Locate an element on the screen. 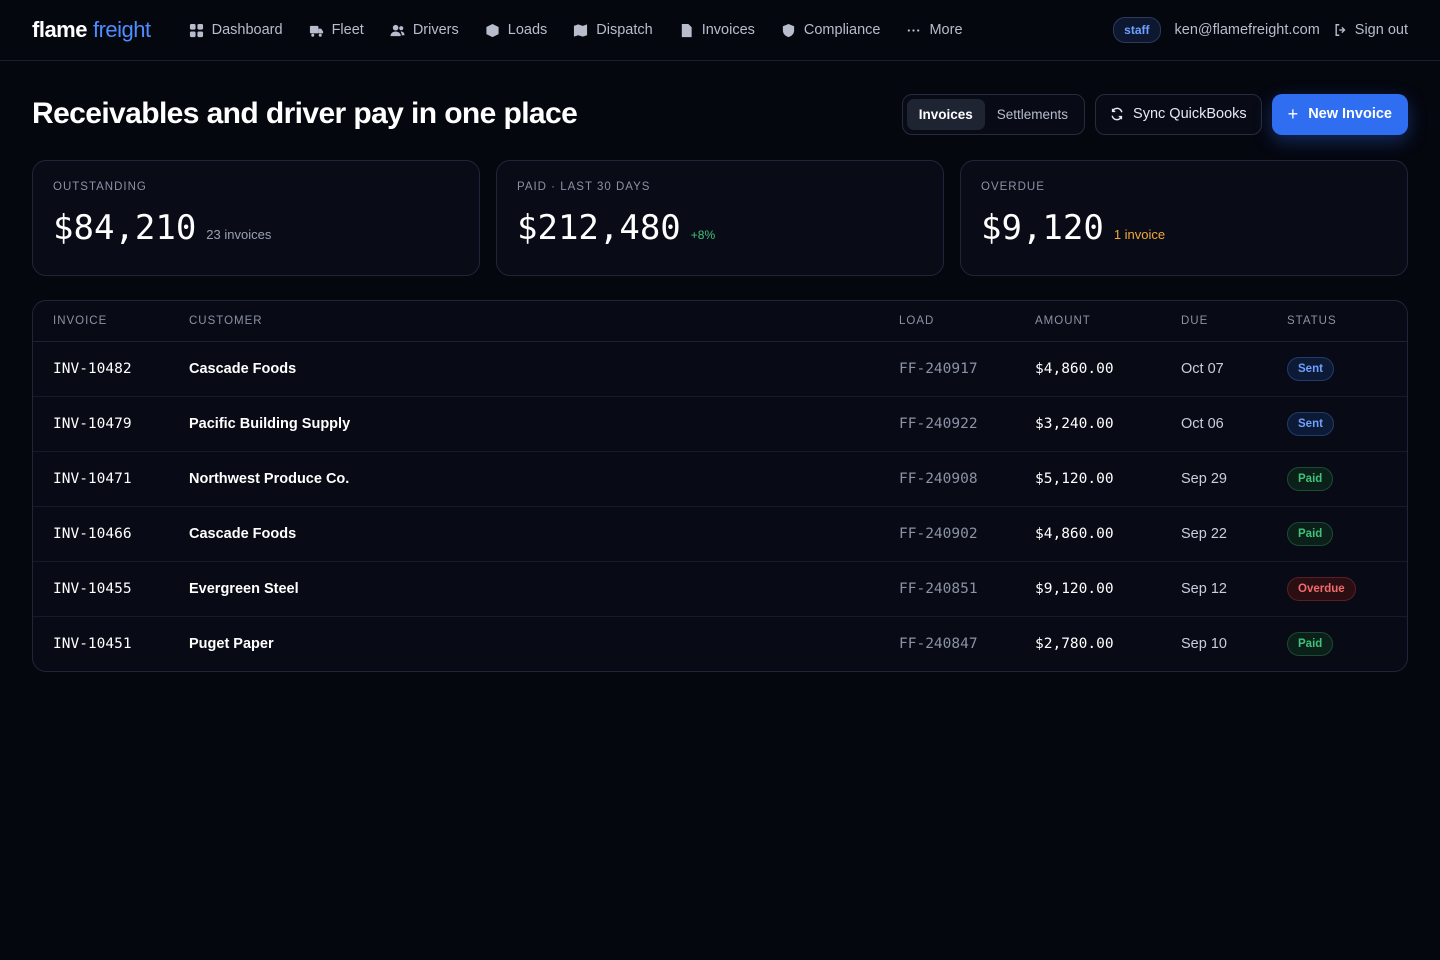 The image size is (1440, 960). stat-value: $9,120 is located at coordinates (1042, 228).